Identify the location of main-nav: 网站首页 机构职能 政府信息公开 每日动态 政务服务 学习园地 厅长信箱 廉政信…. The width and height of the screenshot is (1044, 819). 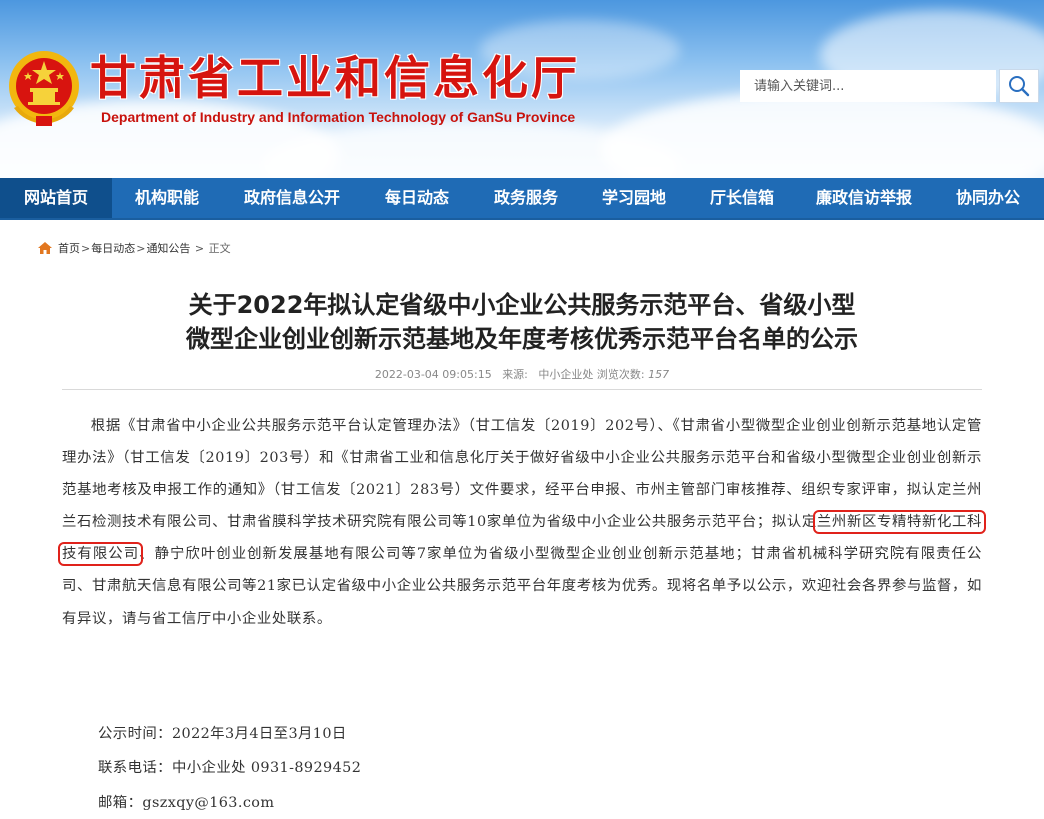
(522, 199).